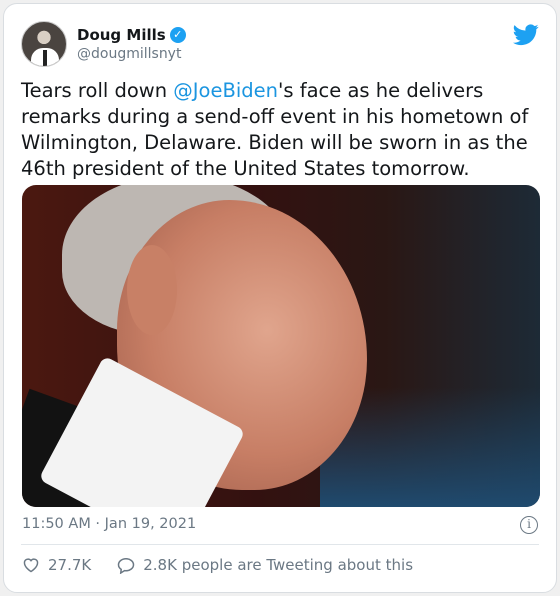  I want to click on verified-badge-icon: ✓, so click(177, 35).